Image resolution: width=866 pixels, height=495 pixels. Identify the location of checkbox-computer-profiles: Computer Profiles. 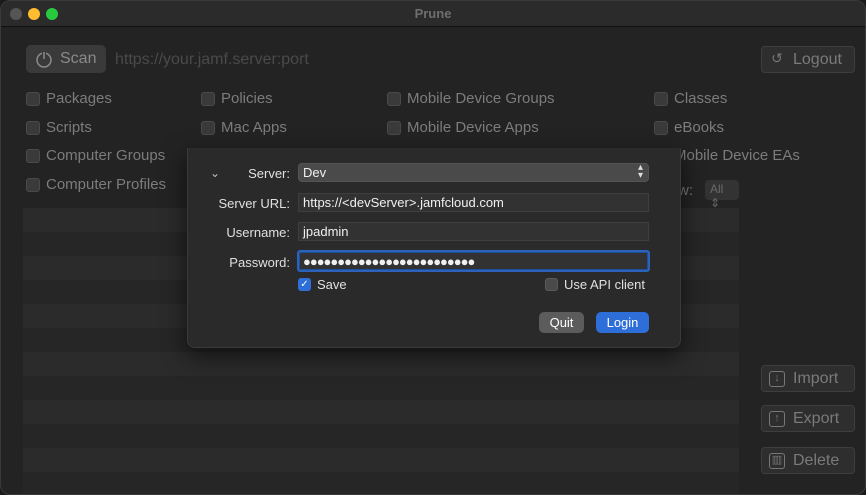
(96, 184).